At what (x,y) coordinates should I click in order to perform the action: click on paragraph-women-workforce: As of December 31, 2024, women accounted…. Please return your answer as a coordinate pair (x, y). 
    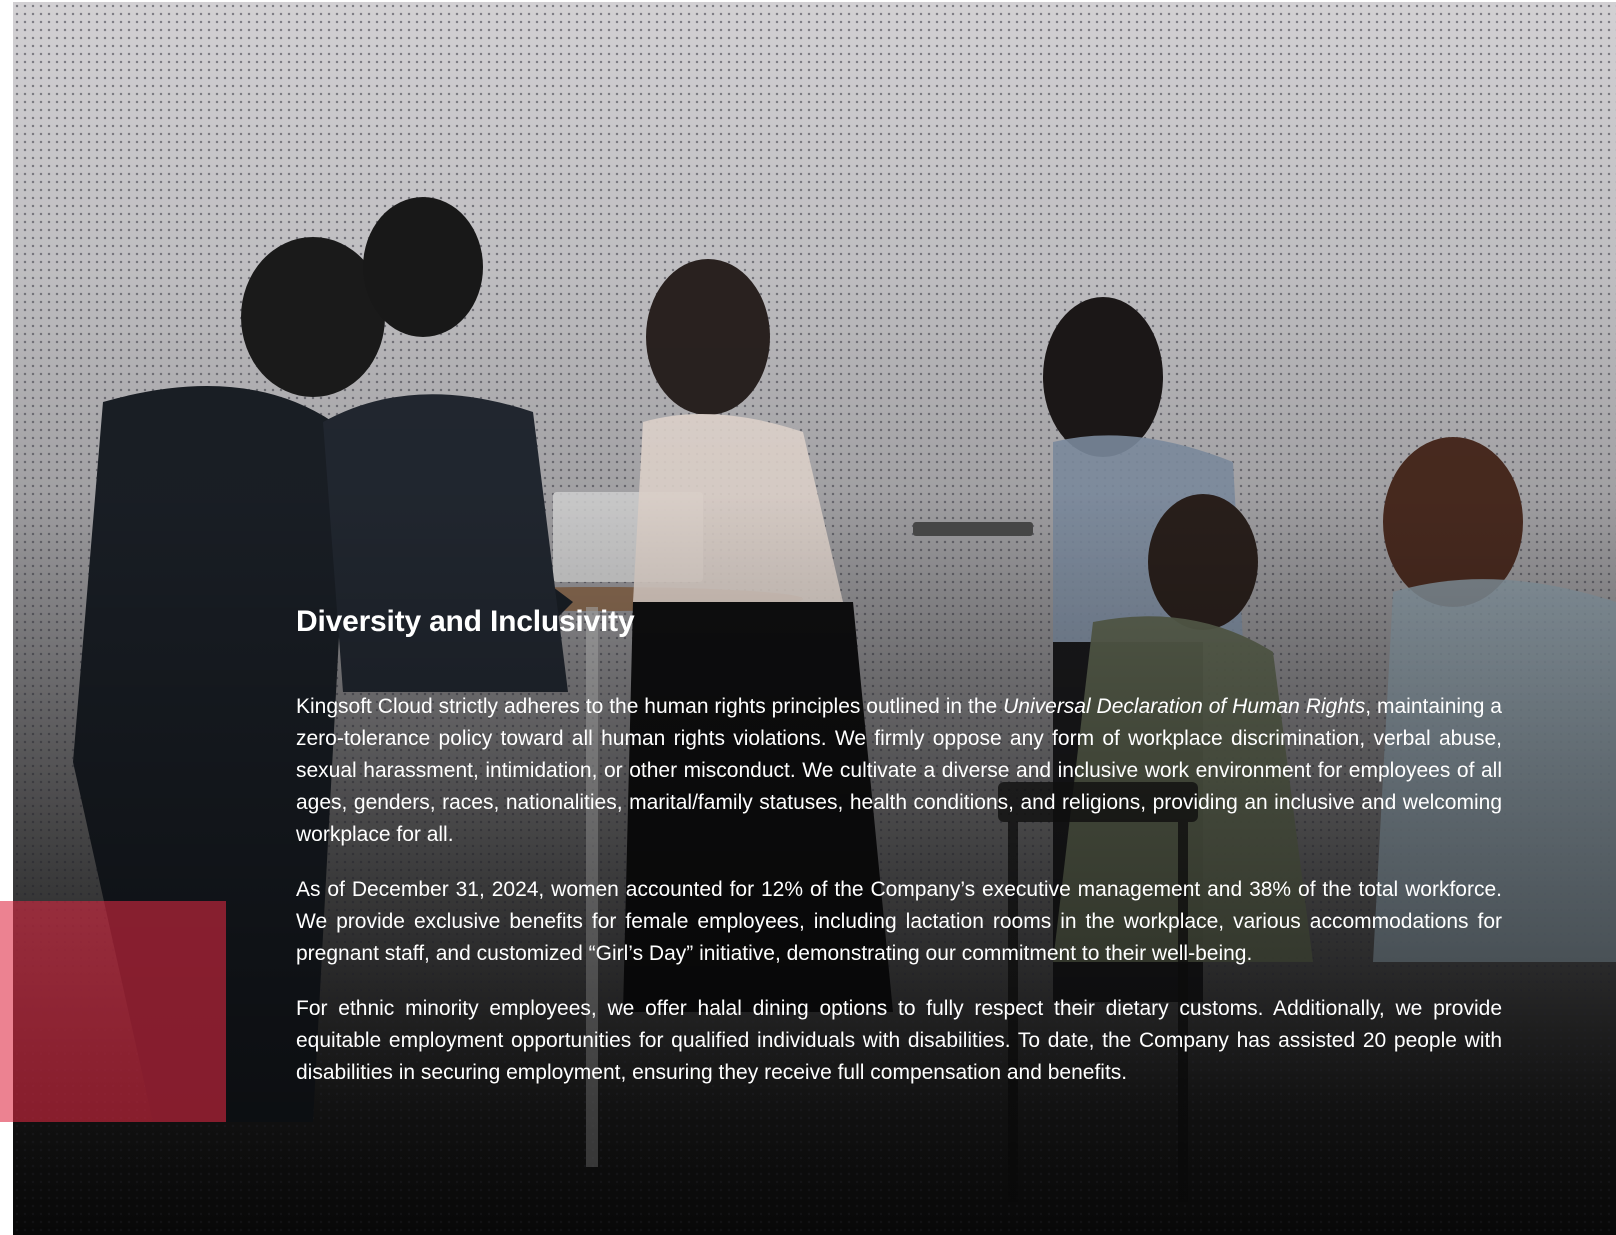
    Looking at the image, I should click on (899, 921).